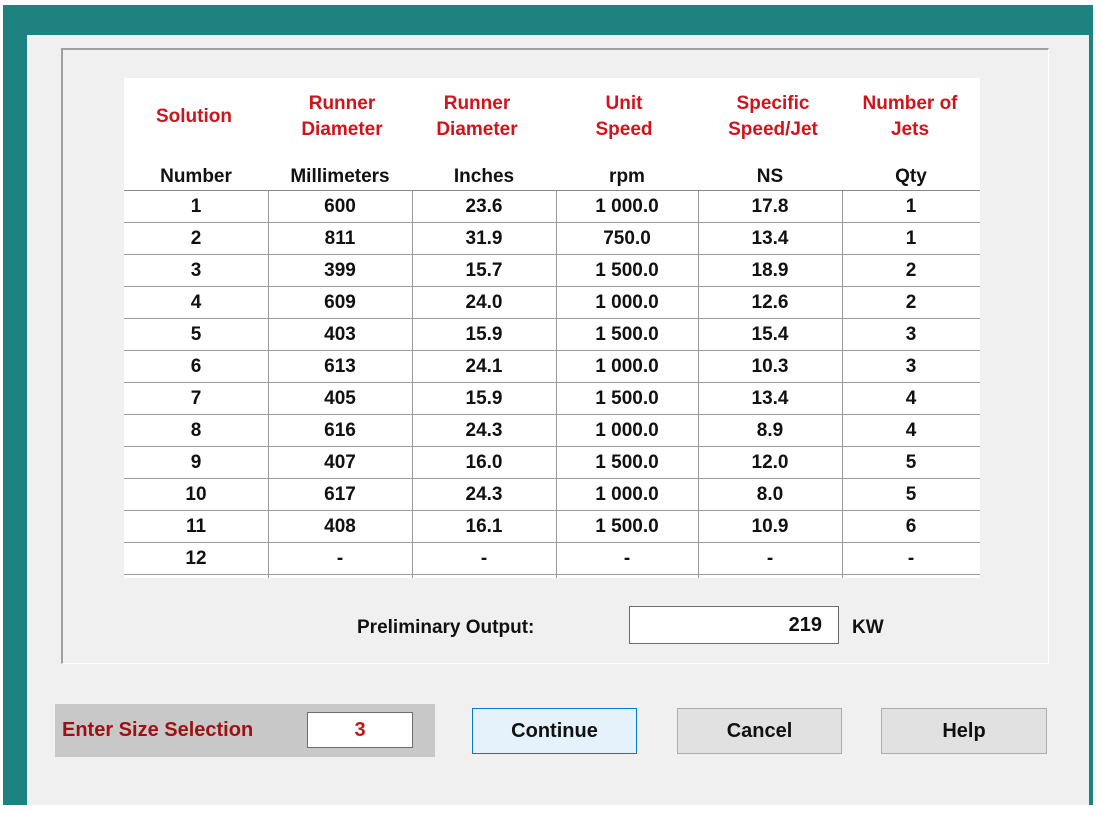  I want to click on table-row: 11 408 16.1 1 500.0 10.9 6, so click(552, 527).